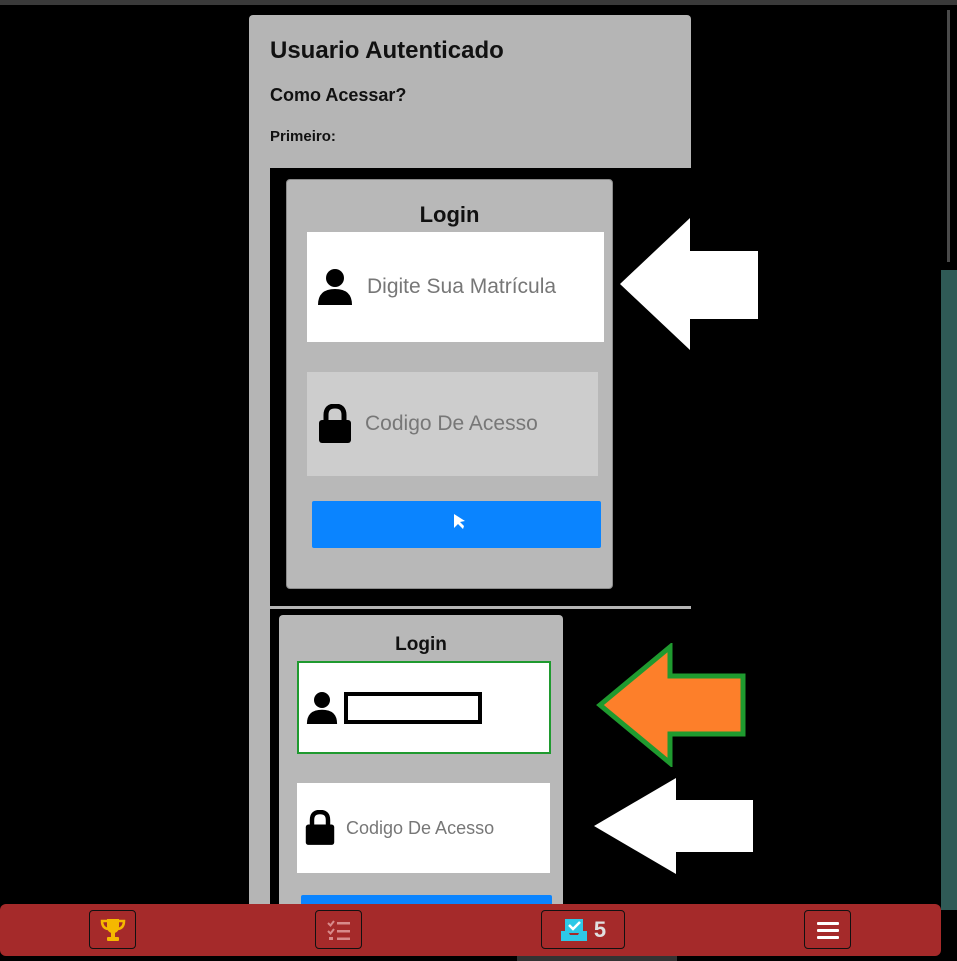  What do you see at coordinates (462, 286) in the screenshot?
I see `matricula-placeholder: Digite Sua Matrícula` at bounding box center [462, 286].